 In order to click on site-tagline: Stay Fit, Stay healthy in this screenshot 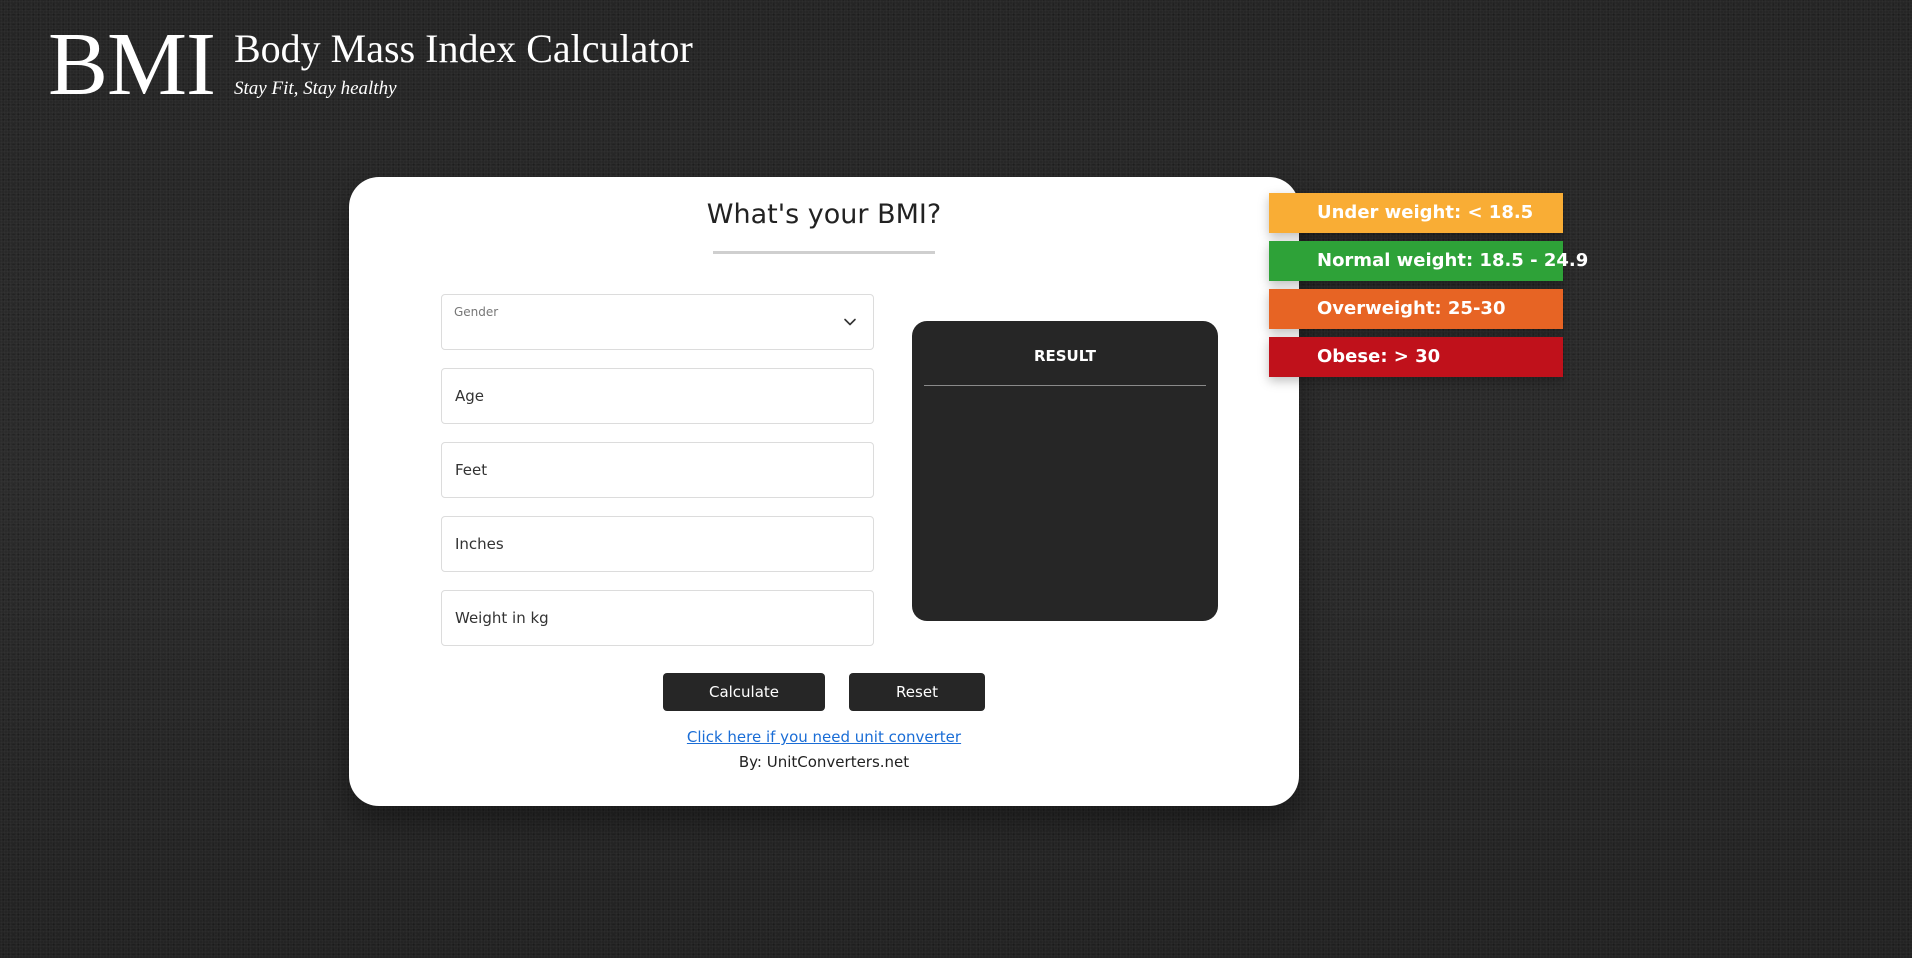, I will do `click(315, 88)`.